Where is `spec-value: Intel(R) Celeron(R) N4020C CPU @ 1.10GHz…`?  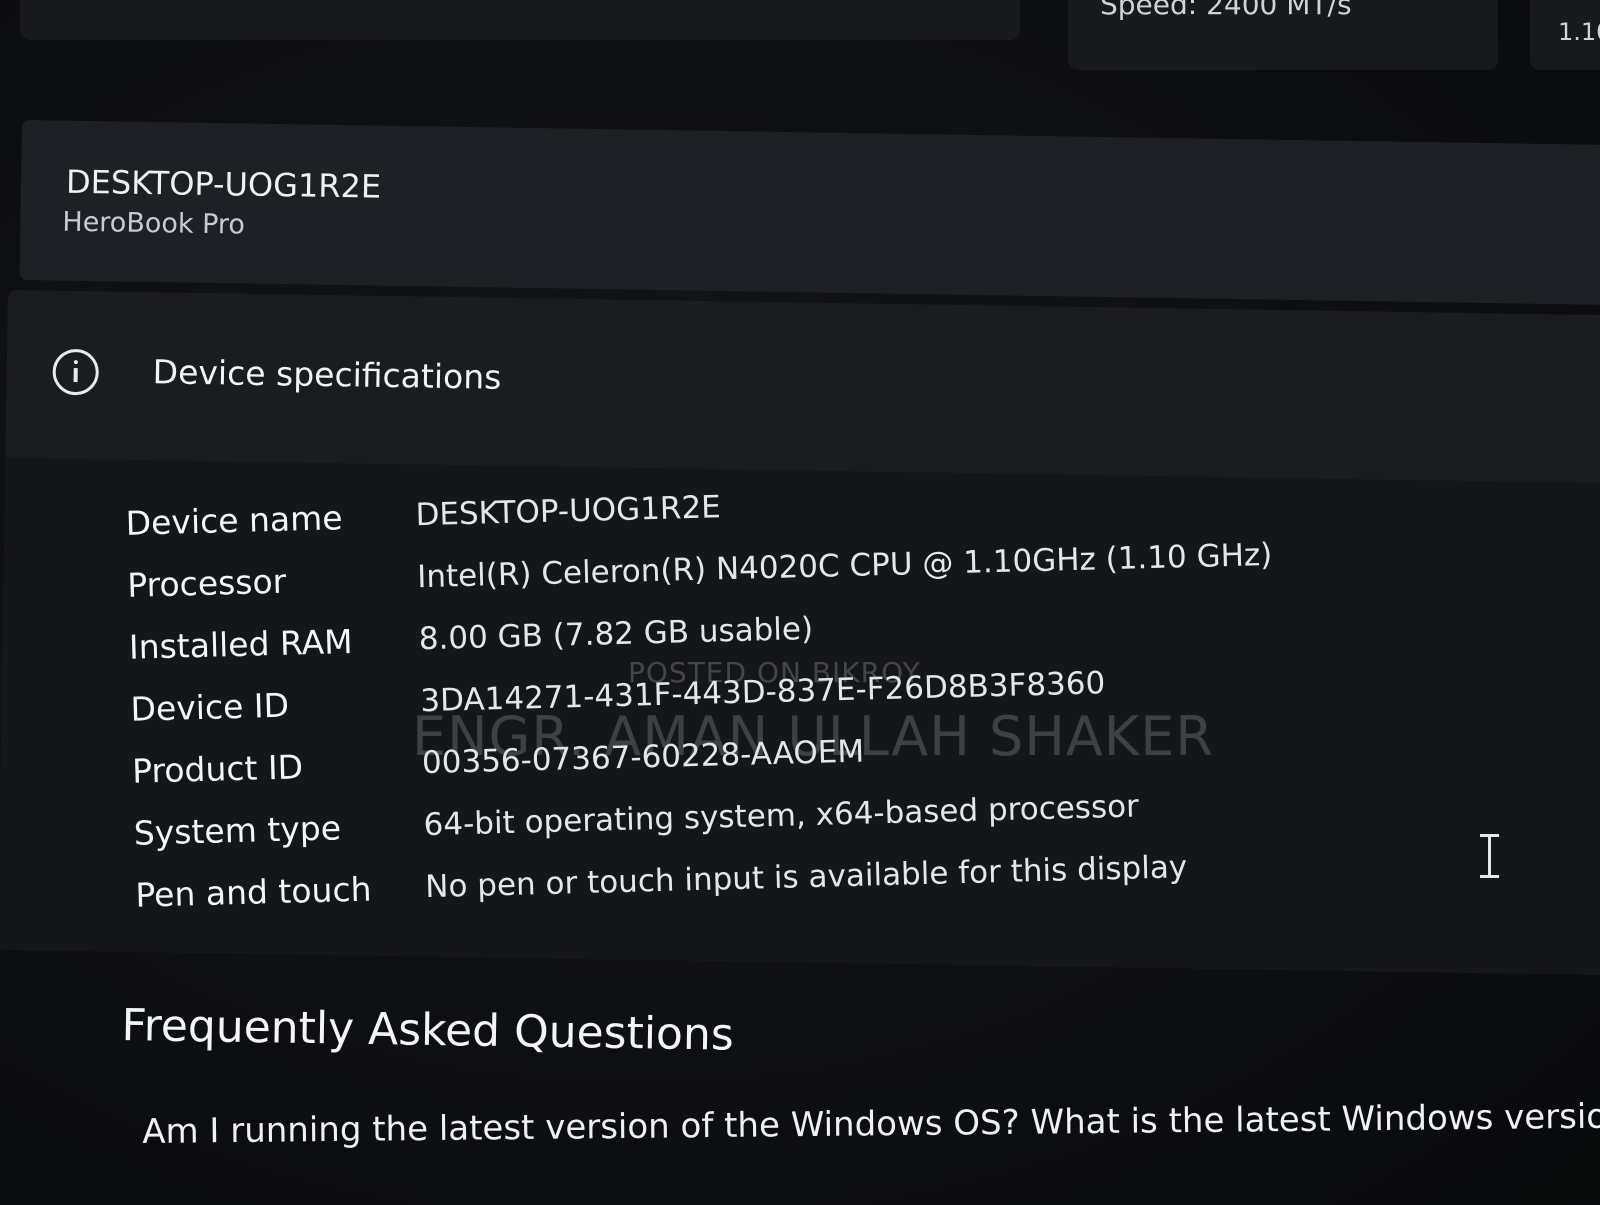 spec-value: Intel(R) Celeron(R) N4020C CPU @ 1.10GHz… is located at coordinates (844, 566).